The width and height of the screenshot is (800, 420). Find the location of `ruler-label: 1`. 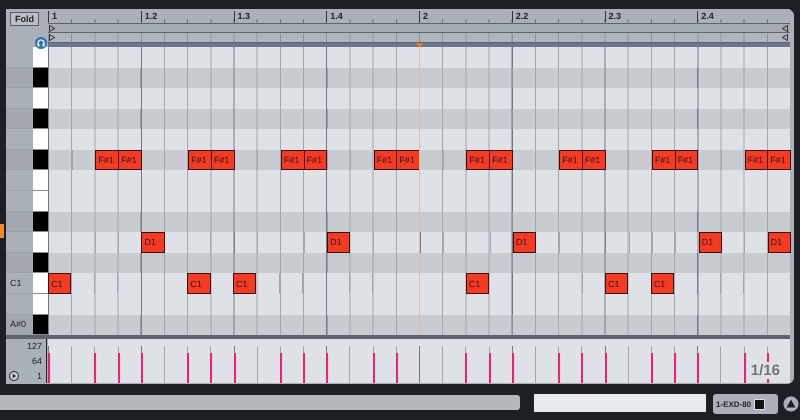

ruler-label: 1 is located at coordinates (53, 16).